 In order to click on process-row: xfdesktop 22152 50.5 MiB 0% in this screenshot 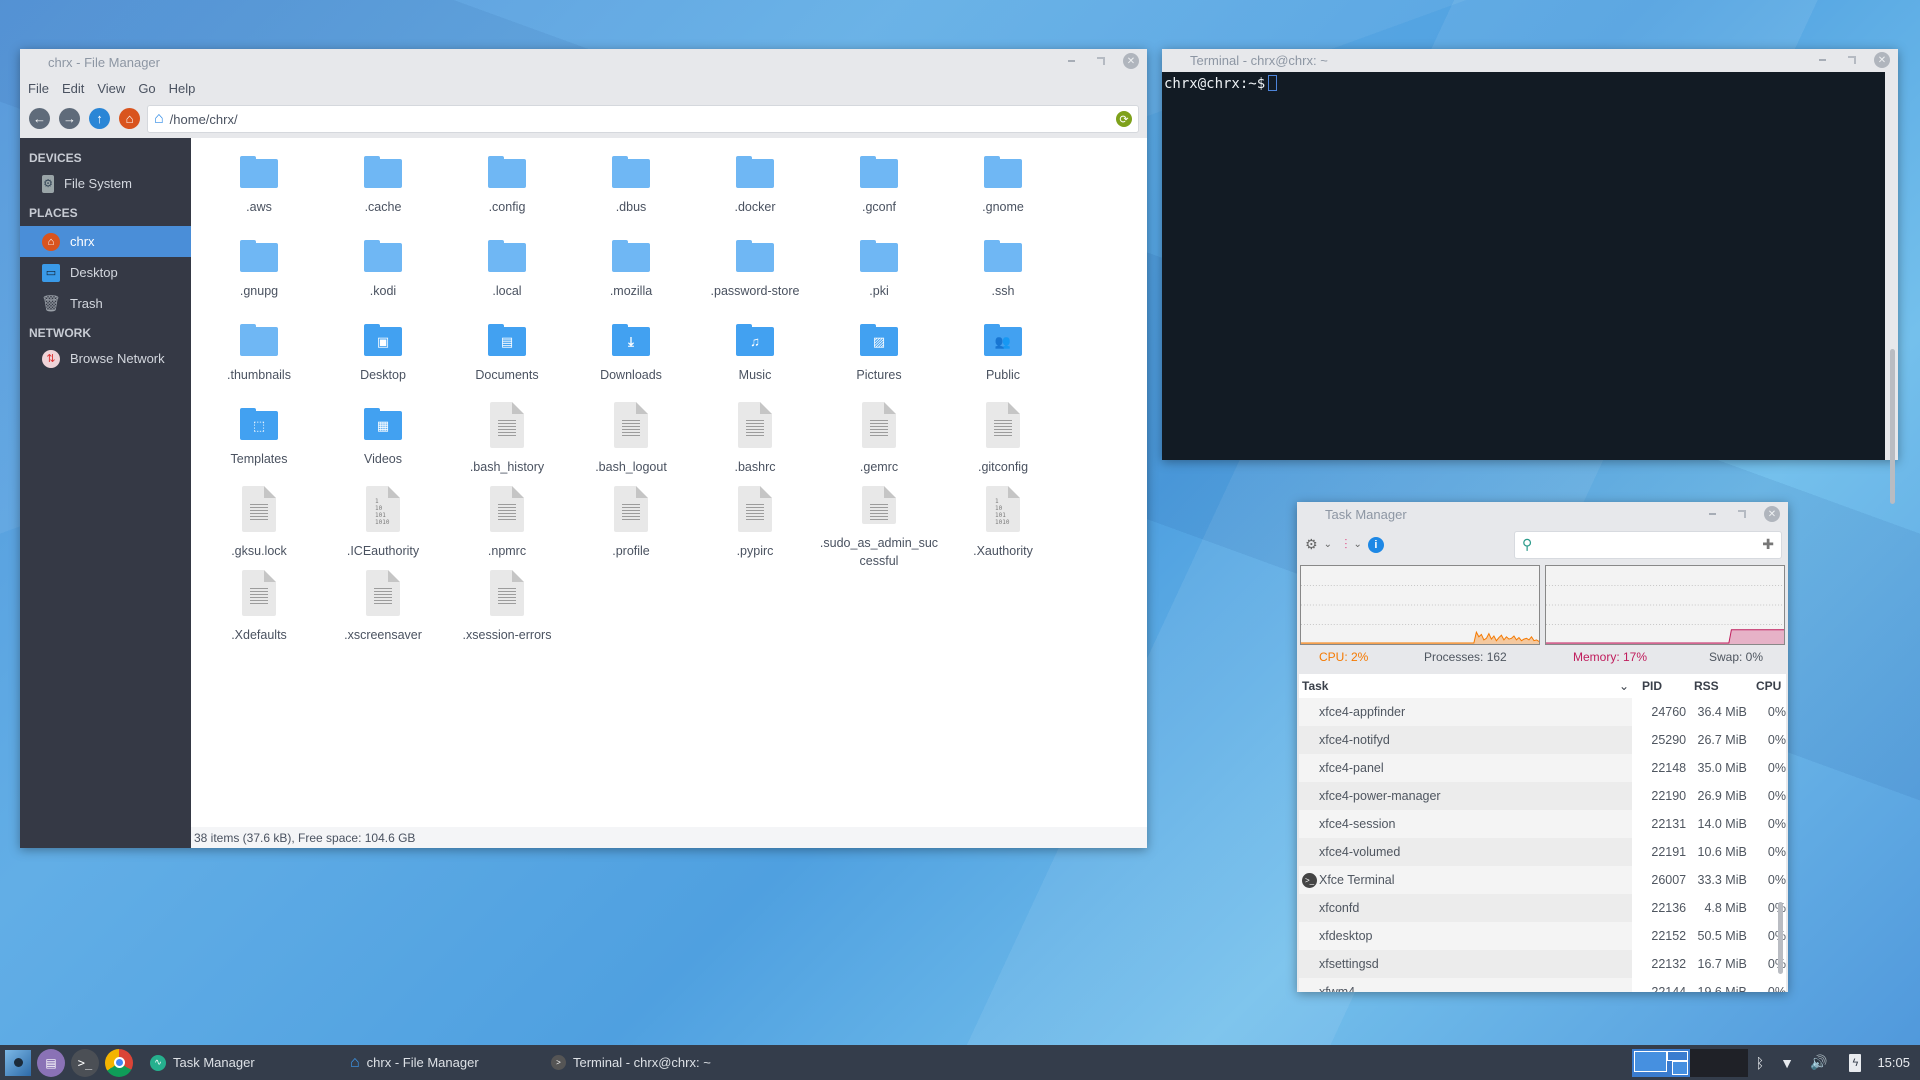, I will do `click(1542, 936)`.